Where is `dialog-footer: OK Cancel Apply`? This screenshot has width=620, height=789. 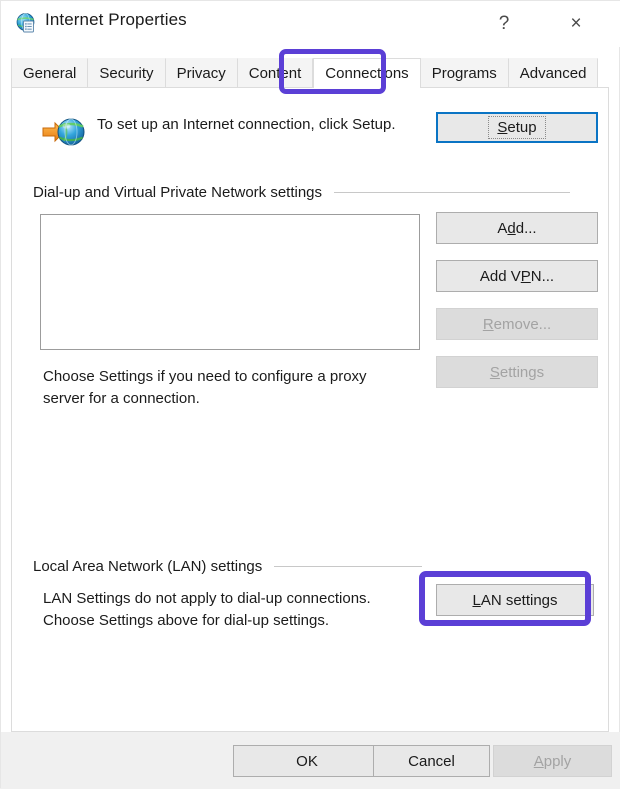
dialog-footer: OK Cancel Apply is located at coordinates (310, 760).